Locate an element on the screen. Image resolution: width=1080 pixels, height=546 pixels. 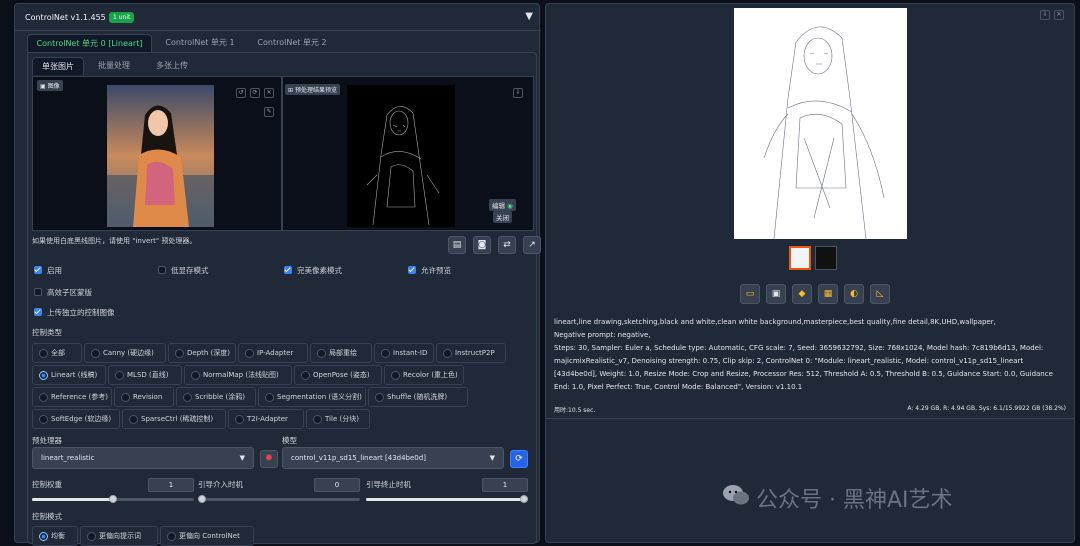
palette-icon: ◐ is located at coordinates (854, 294).